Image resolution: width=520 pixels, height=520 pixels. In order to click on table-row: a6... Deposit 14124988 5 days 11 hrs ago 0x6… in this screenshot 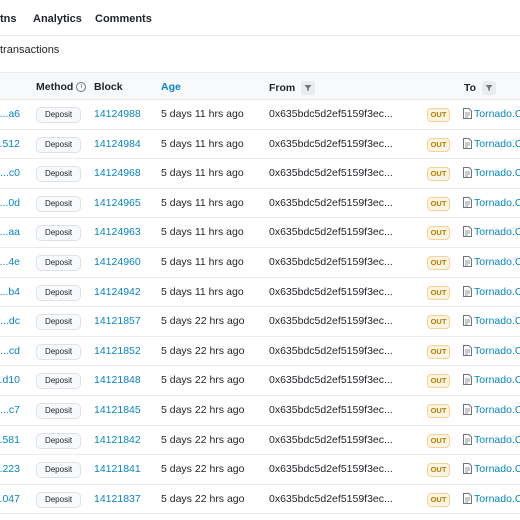, I will do `click(260, 115)`.